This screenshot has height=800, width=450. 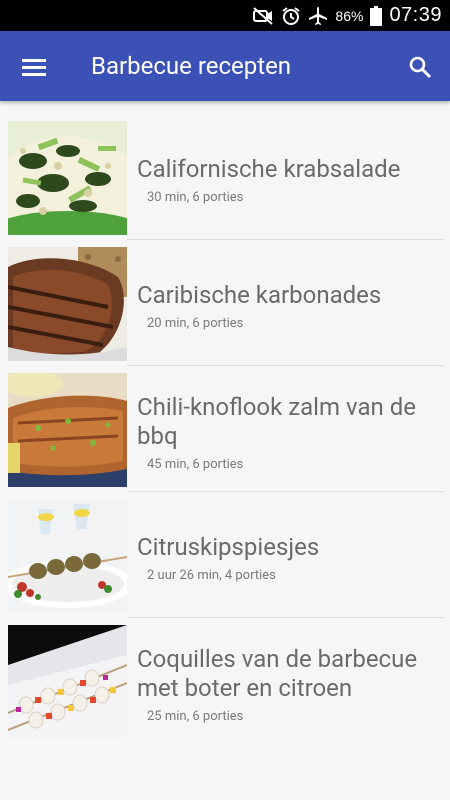 I want to click on recipe-meta: 30 min, 6 porties, so click(x=195, y=197).